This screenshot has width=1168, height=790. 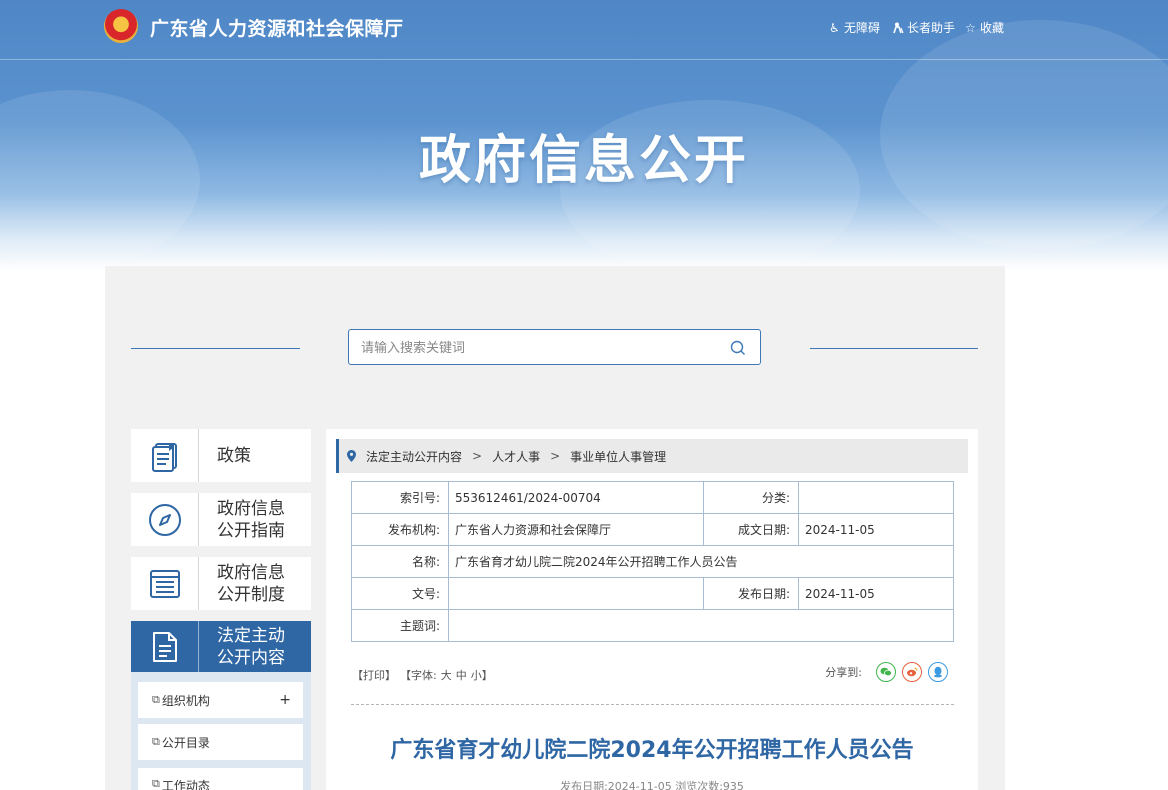 What do you see at coordinates (738, 348) in the screenshot?
I see `search-icon` at bounding box center [738, 348].